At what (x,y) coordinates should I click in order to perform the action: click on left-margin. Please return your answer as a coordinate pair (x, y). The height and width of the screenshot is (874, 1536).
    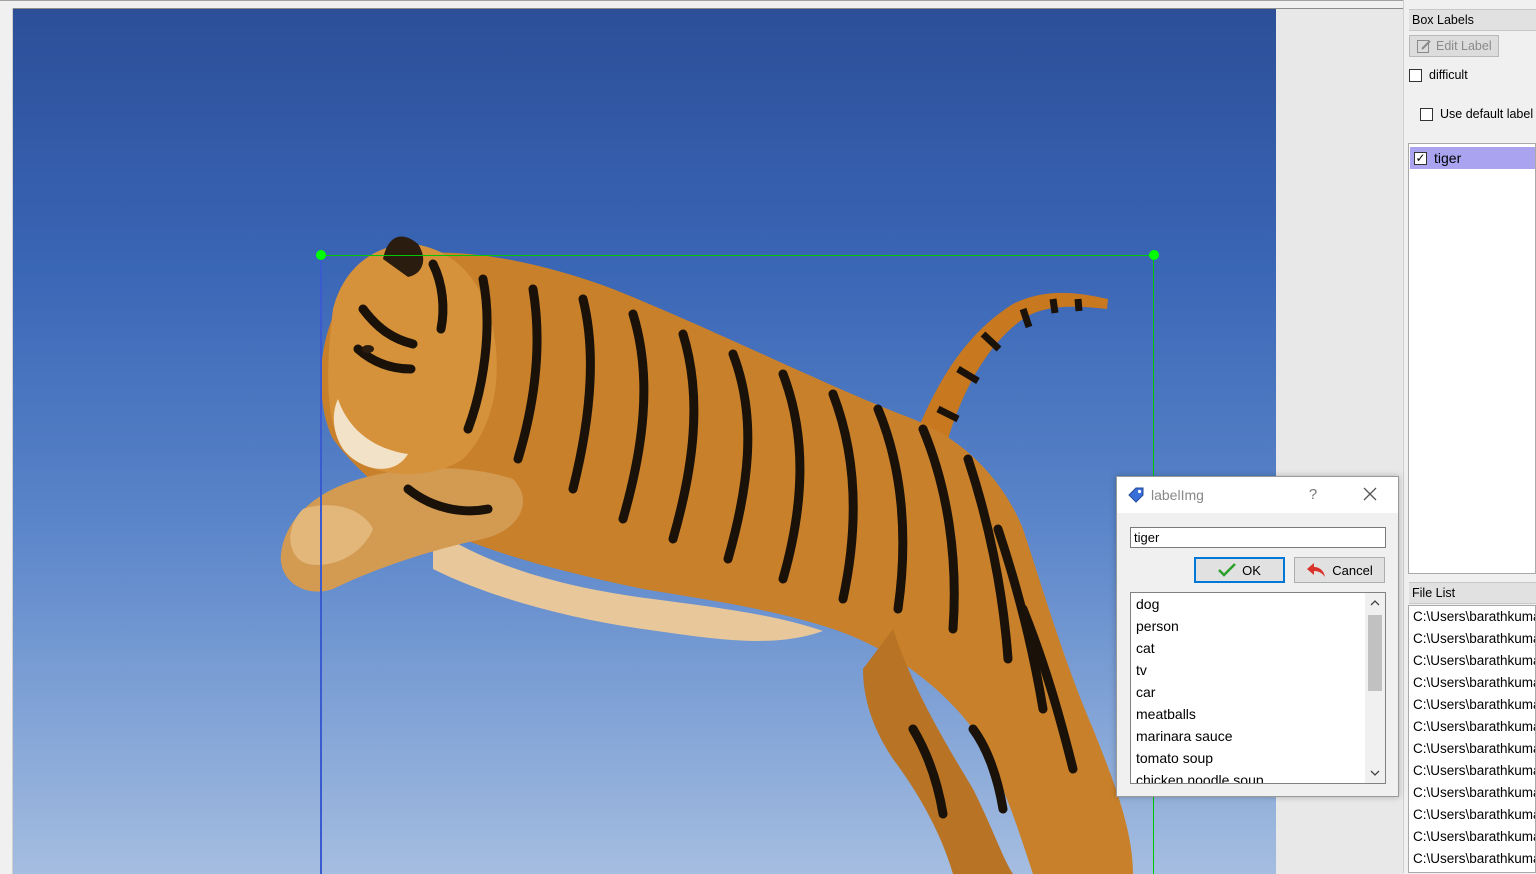
    Looking at the image, I should click on (6, 441).